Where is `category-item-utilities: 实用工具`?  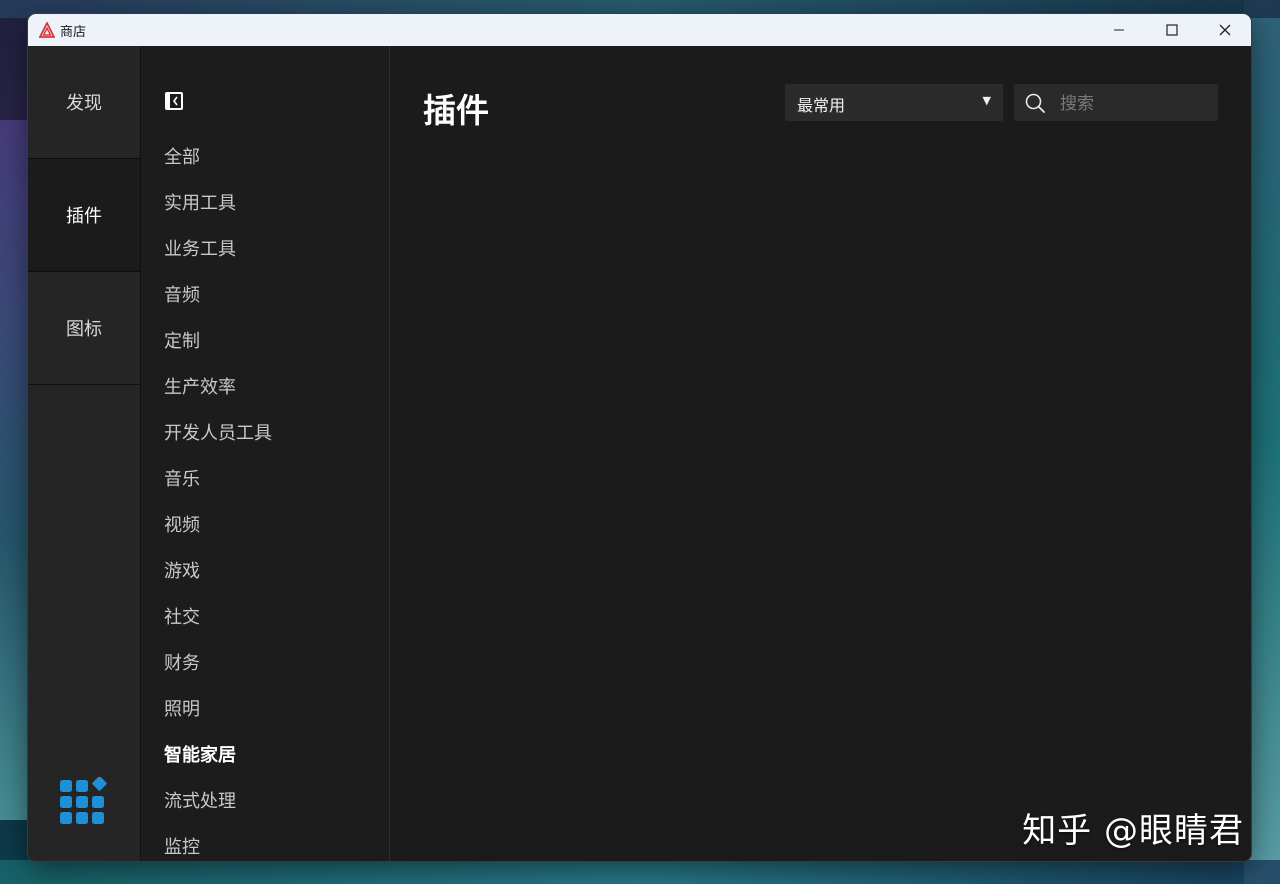 category-item-utilities: 实用工具 is located at coordinates (218, 212).